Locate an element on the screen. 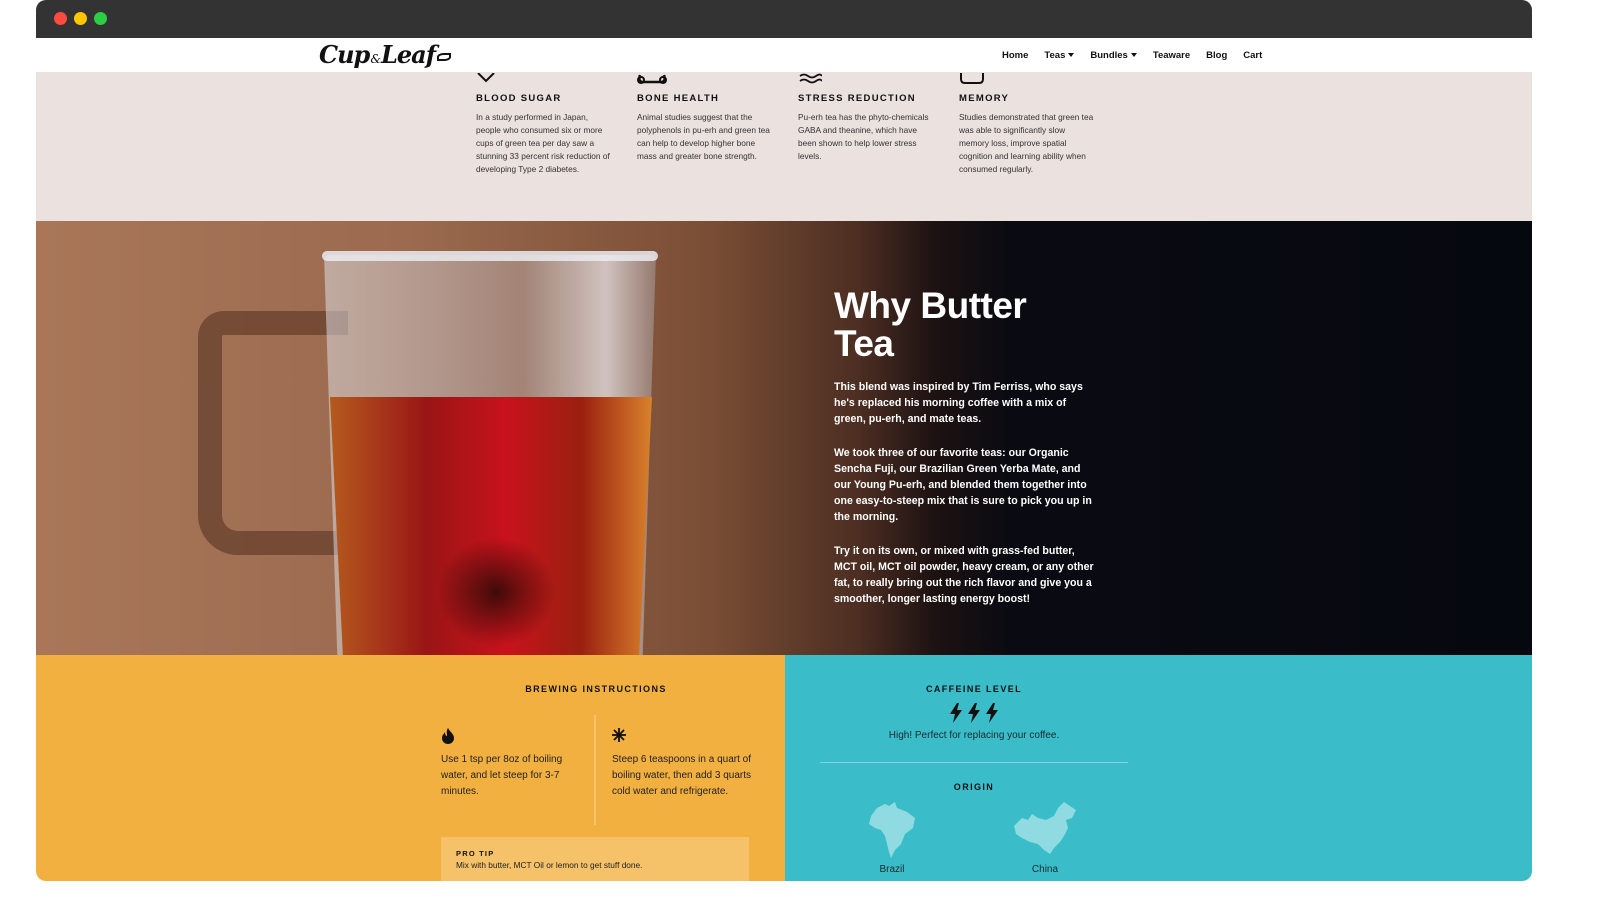 The width and height of the screenshot is (1600, 900). nav-teaware: Teaware is located at coordinates (1171, 55).